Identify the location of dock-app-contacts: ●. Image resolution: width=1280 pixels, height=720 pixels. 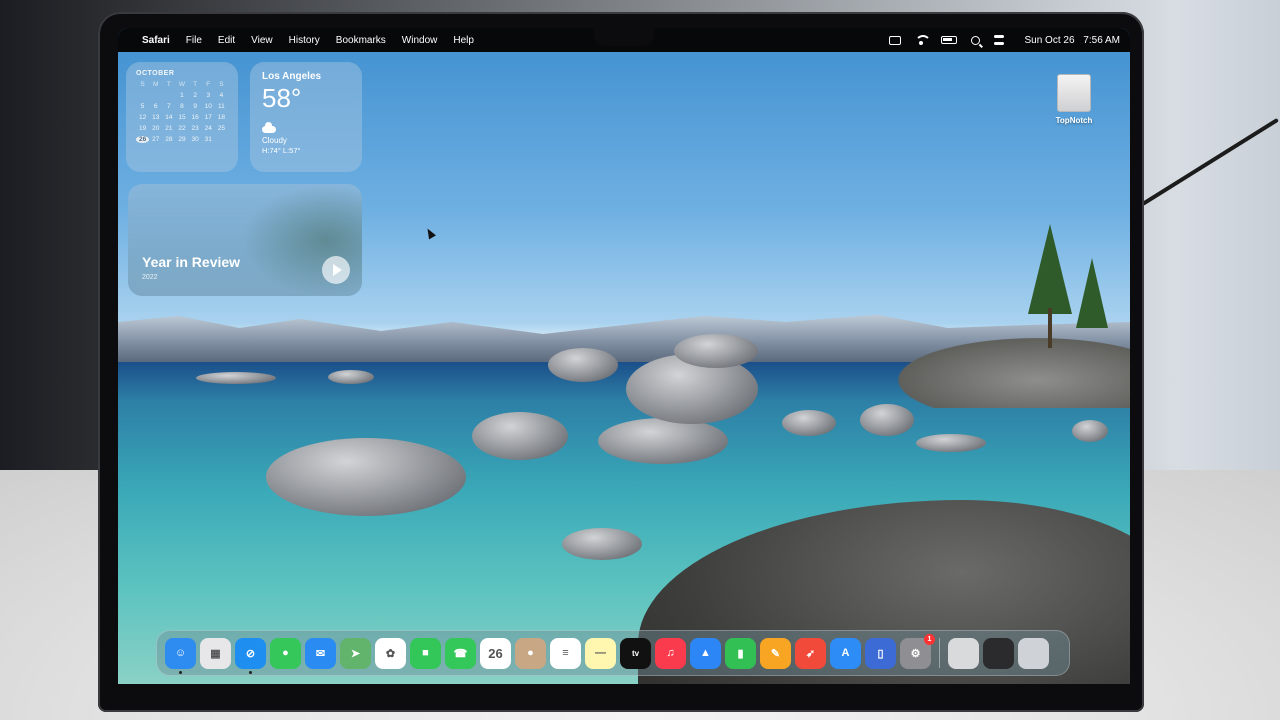
(530, 653).